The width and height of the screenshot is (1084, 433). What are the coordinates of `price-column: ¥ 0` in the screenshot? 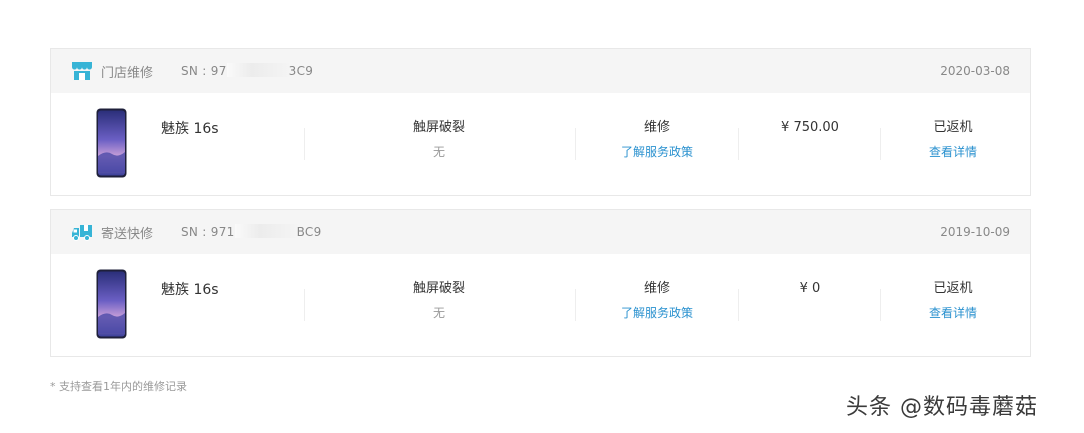 It's located at (810, 289).